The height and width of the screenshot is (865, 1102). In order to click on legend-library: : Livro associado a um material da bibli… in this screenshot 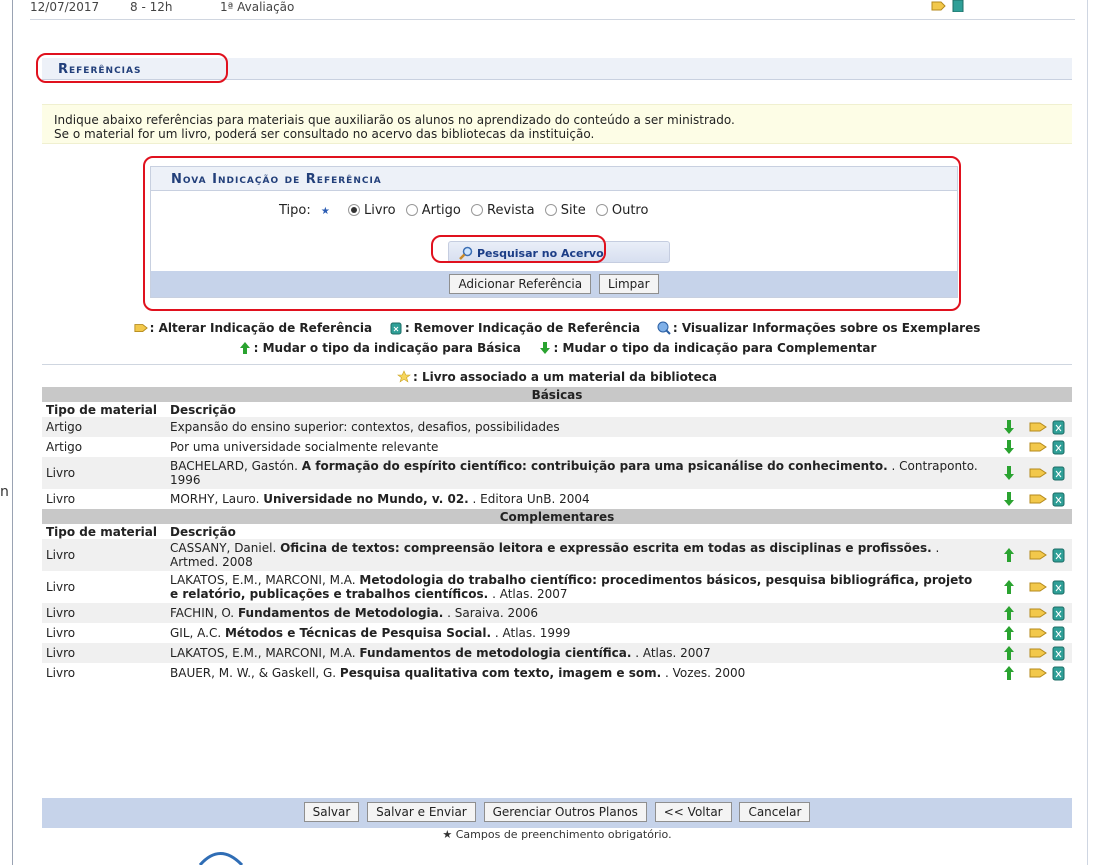, I will do `click(565, 377)`.